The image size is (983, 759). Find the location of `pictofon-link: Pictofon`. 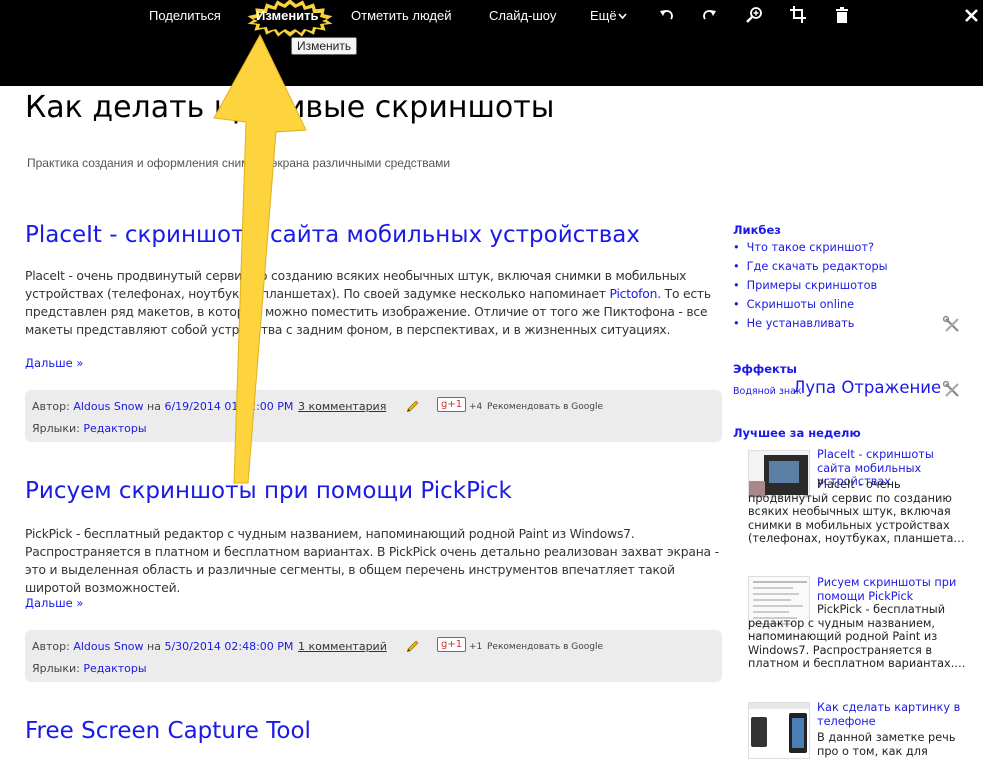

pictofon-link: Pictofon is located at coordinates (634, 294).